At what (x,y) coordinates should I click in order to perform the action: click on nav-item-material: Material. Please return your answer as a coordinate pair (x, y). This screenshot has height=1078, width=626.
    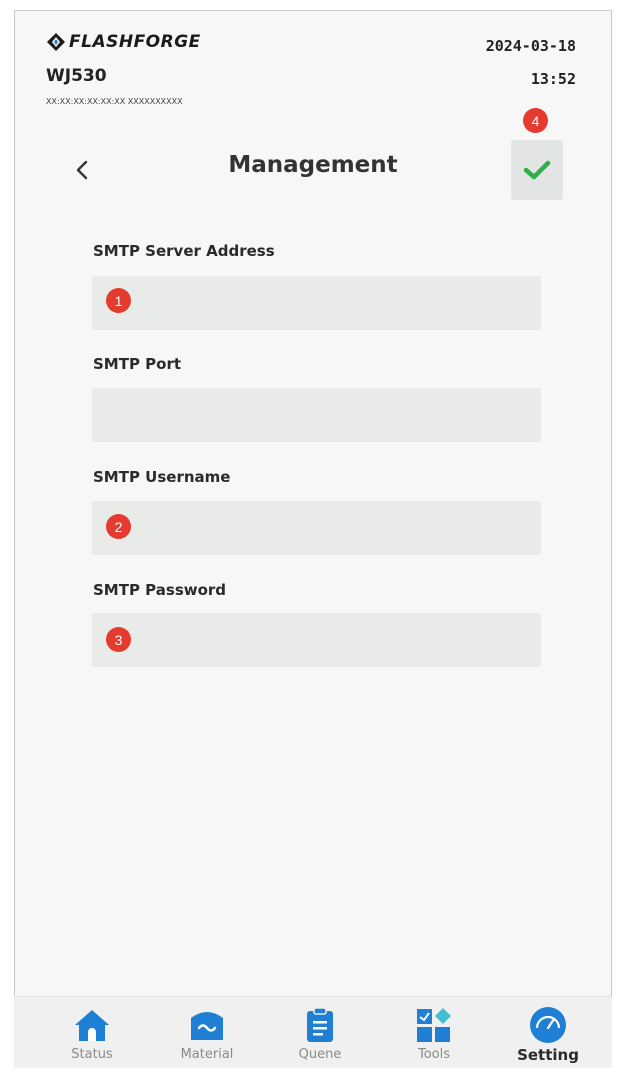
    Looking at the image, I should click on (207, 1033).